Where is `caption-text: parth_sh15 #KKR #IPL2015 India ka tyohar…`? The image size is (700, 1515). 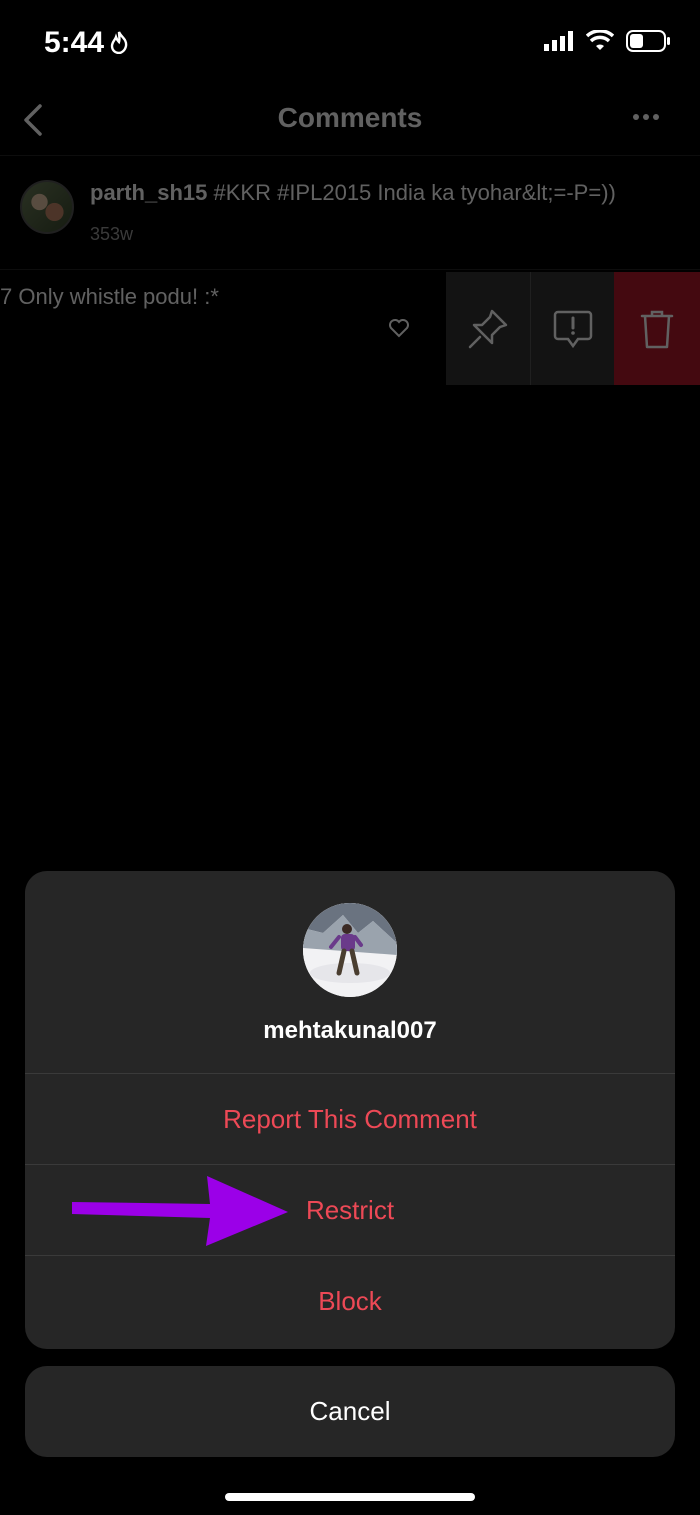
caption-text: parth_sh15 #KKR #IPL2015 India ka tyohar… is located at coordinates (353, 193).